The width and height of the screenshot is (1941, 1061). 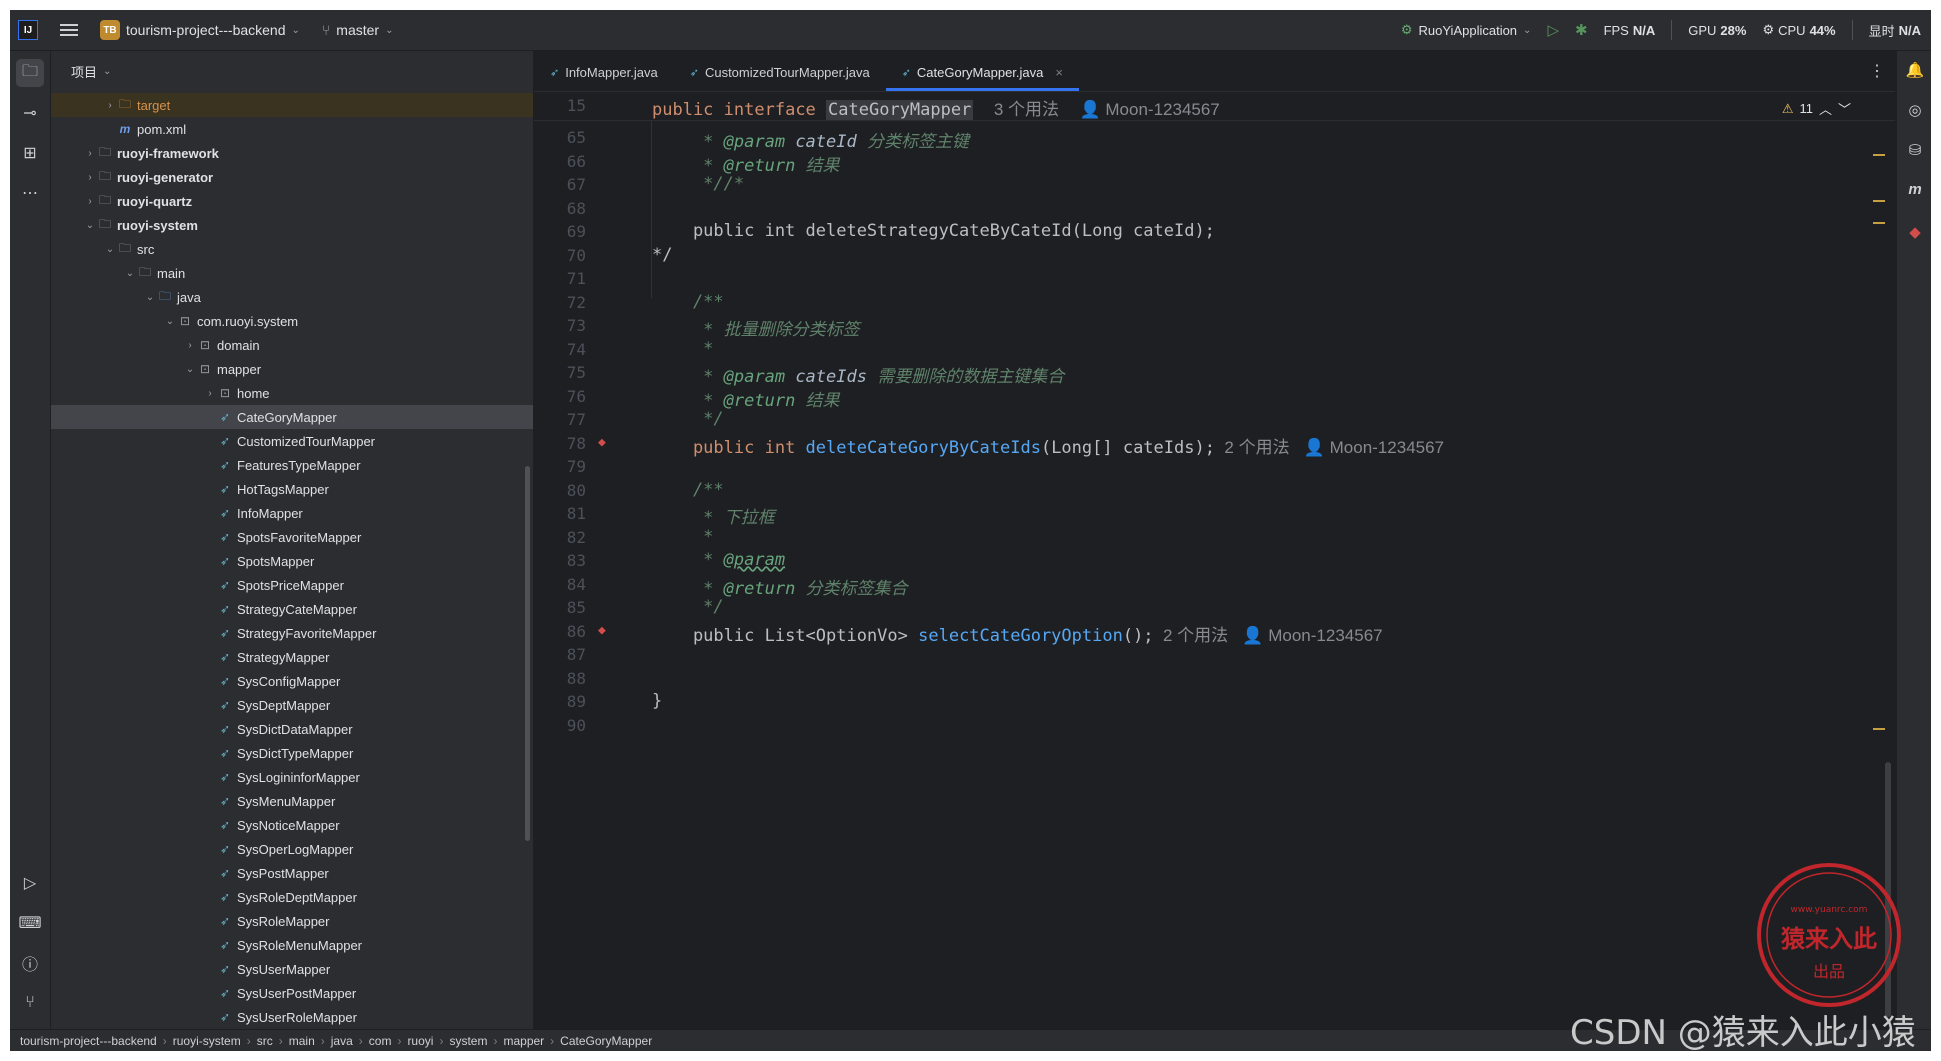 What do you see at coordinates (292, 849) in the screenshot?
I see `tree-row: ➶ SysOperLogMapper` at bounding box center [292, 849].